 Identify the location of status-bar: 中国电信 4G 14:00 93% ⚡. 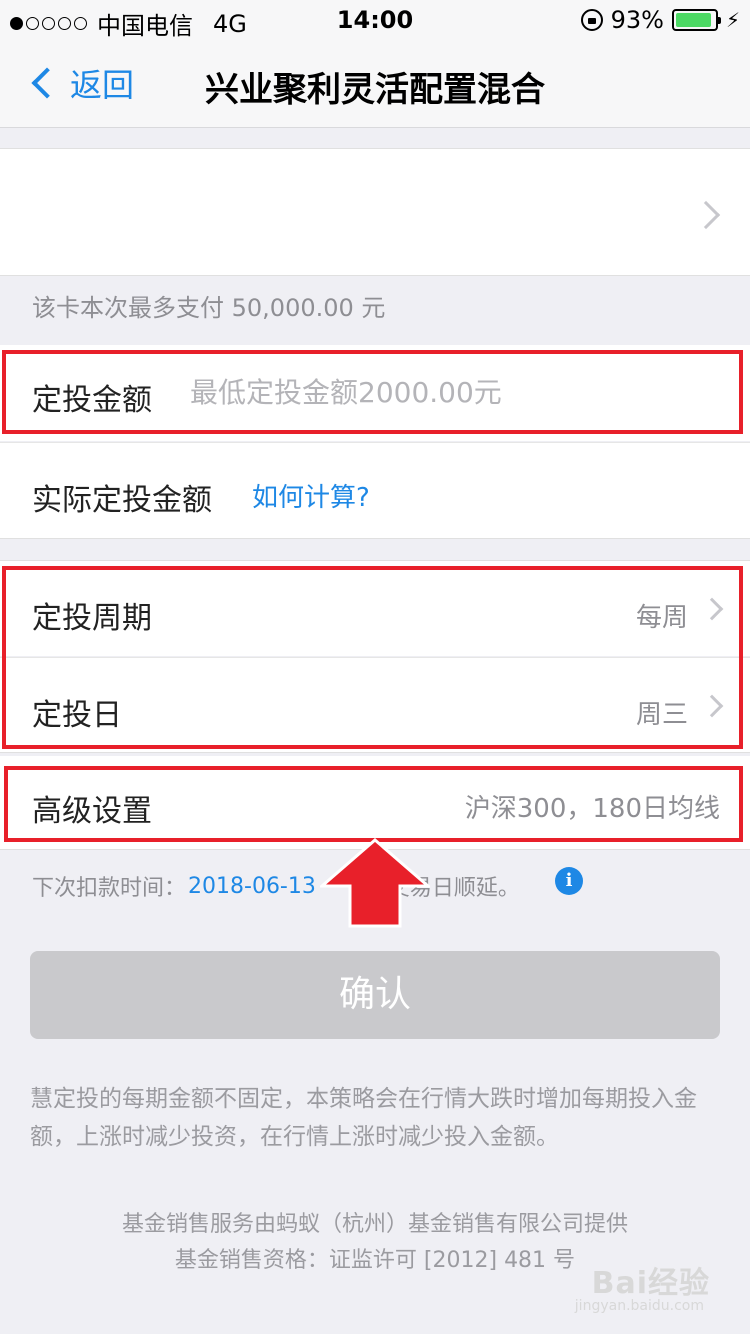
(375, 20).